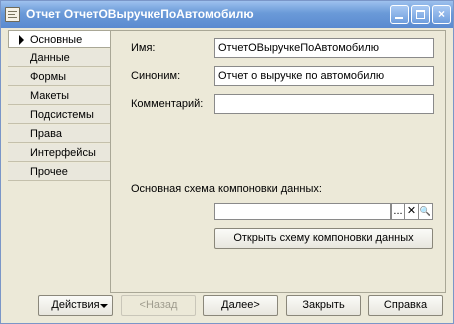 This screenshot has height=324, width=454. Describe the element at coordinates (104, 306) in the screenshot. I see `chevron-down-icon` at that location.